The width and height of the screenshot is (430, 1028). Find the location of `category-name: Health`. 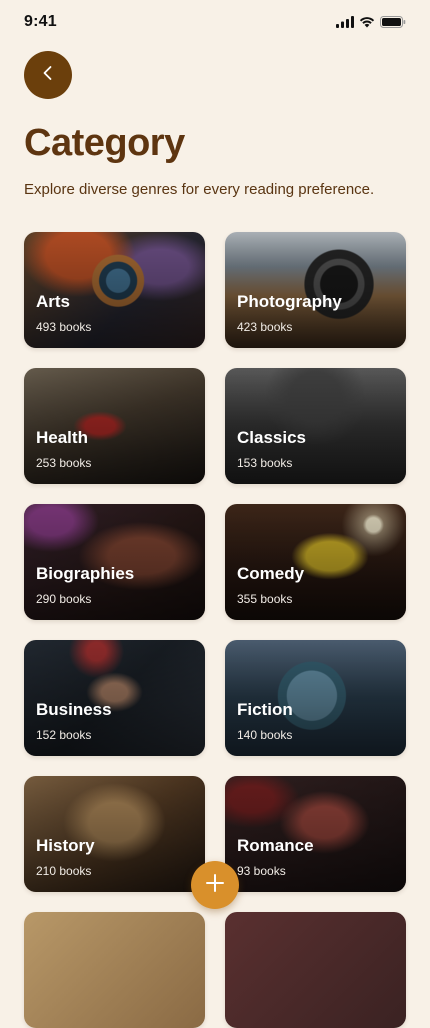

category-name: Health is located at coordinates (62, 437).